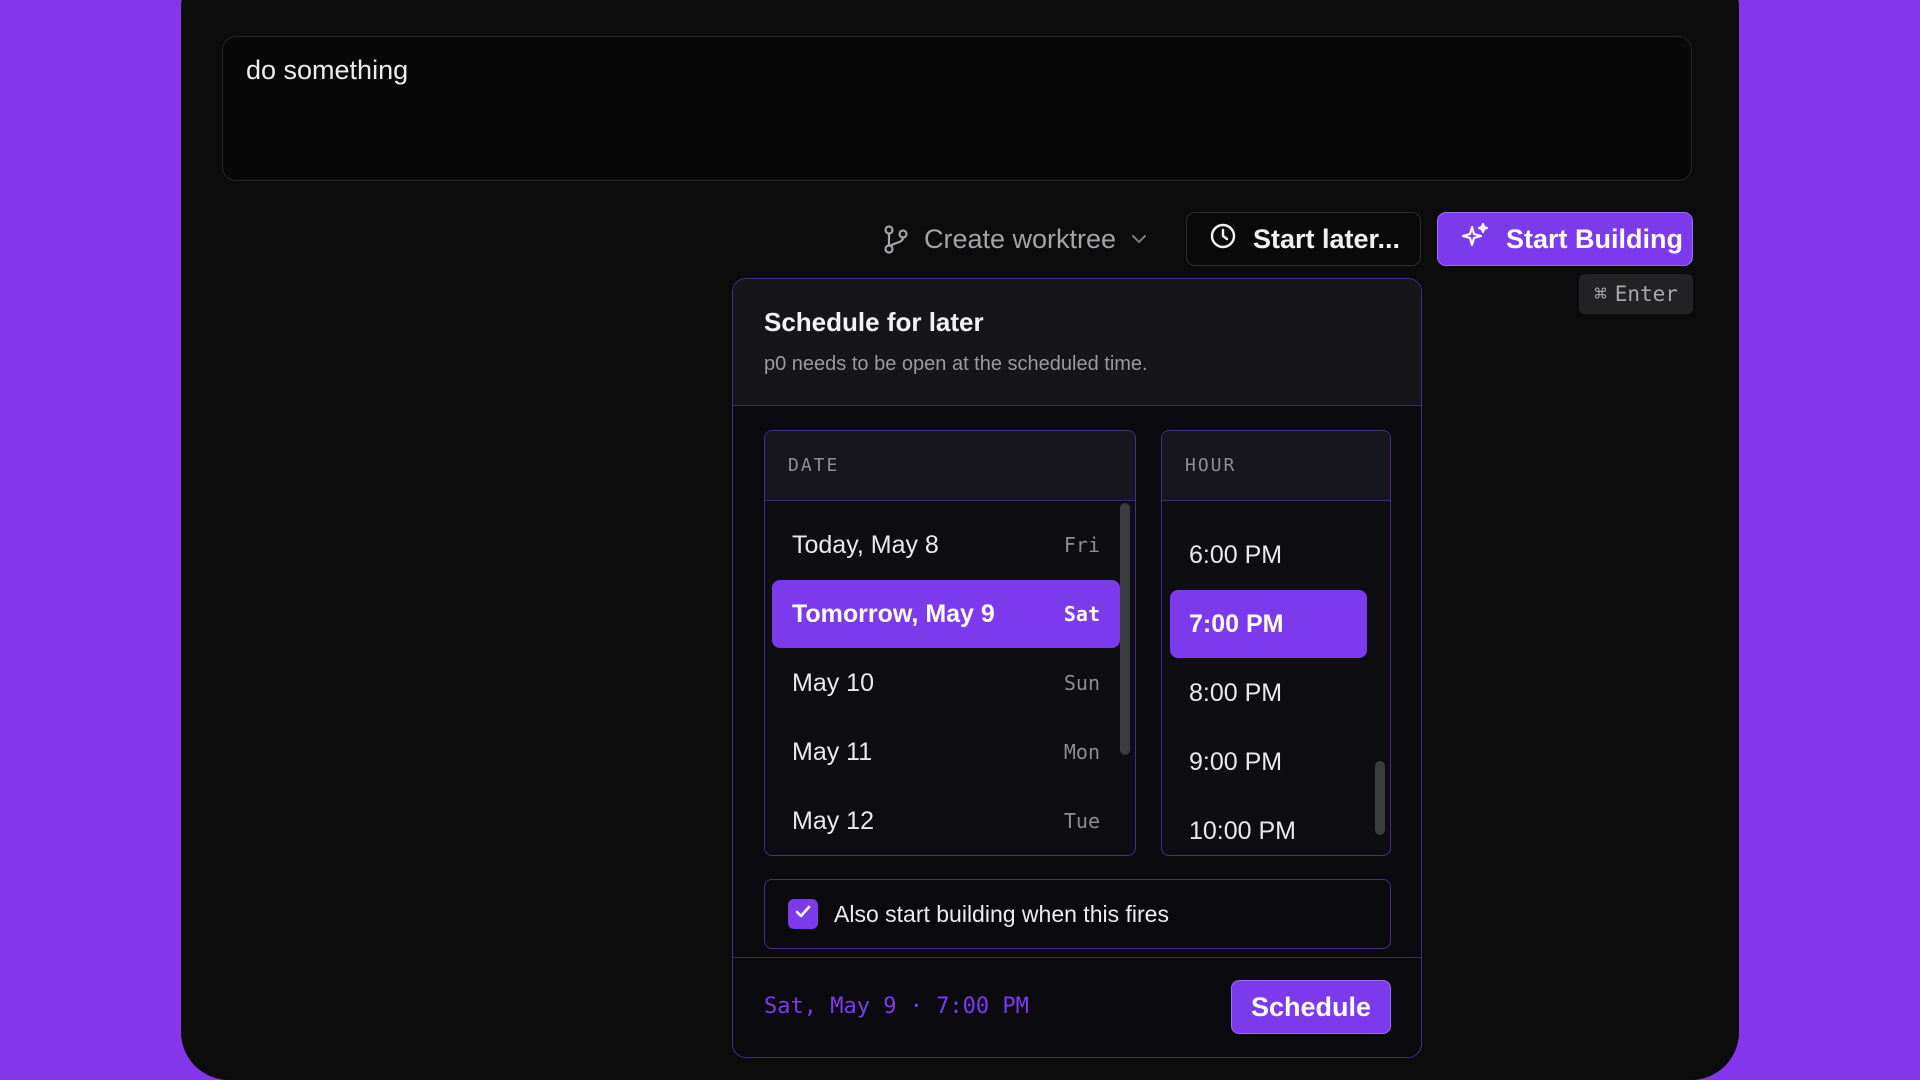 This screenshot has height=1080, width=1920. Describe the element at coordinates (1600, 294) in the screenshot. I see `command-key-icon: ⌘` at that location.